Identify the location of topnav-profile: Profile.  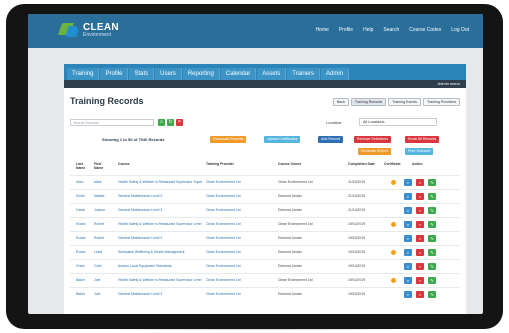
(346, 30).